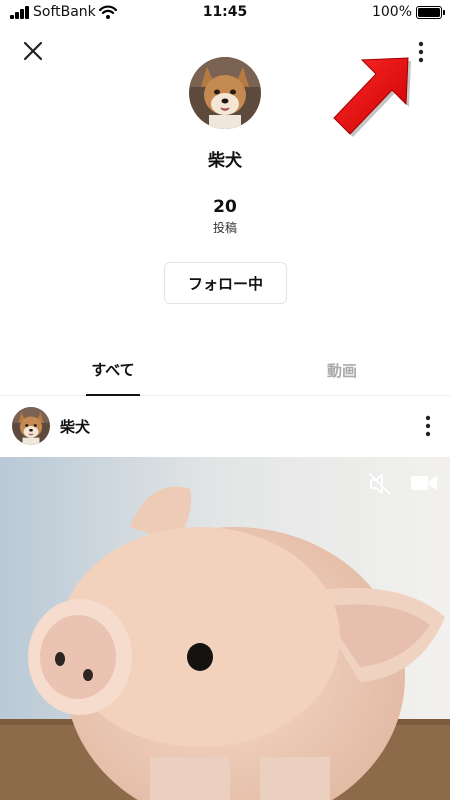 This screenshot has width=450, height=800. Describe the element at coordinates (113, 370) in the screenshot. I see `tab-all: すべて` at that location.